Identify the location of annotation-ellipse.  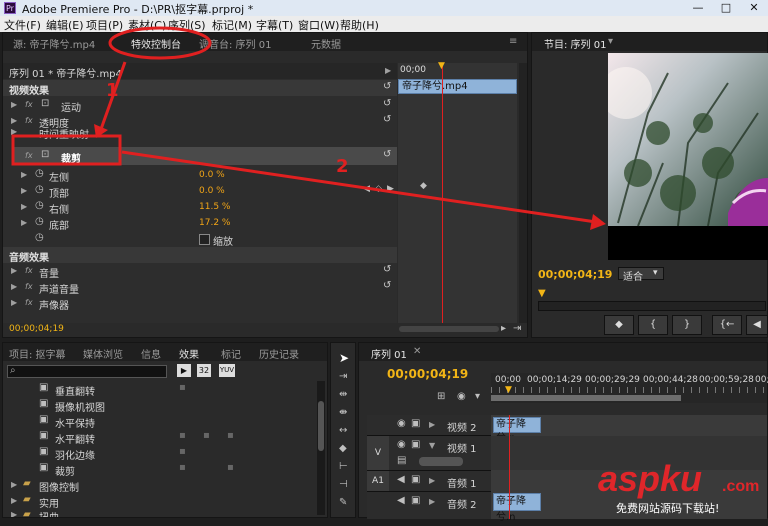
(160, 43).